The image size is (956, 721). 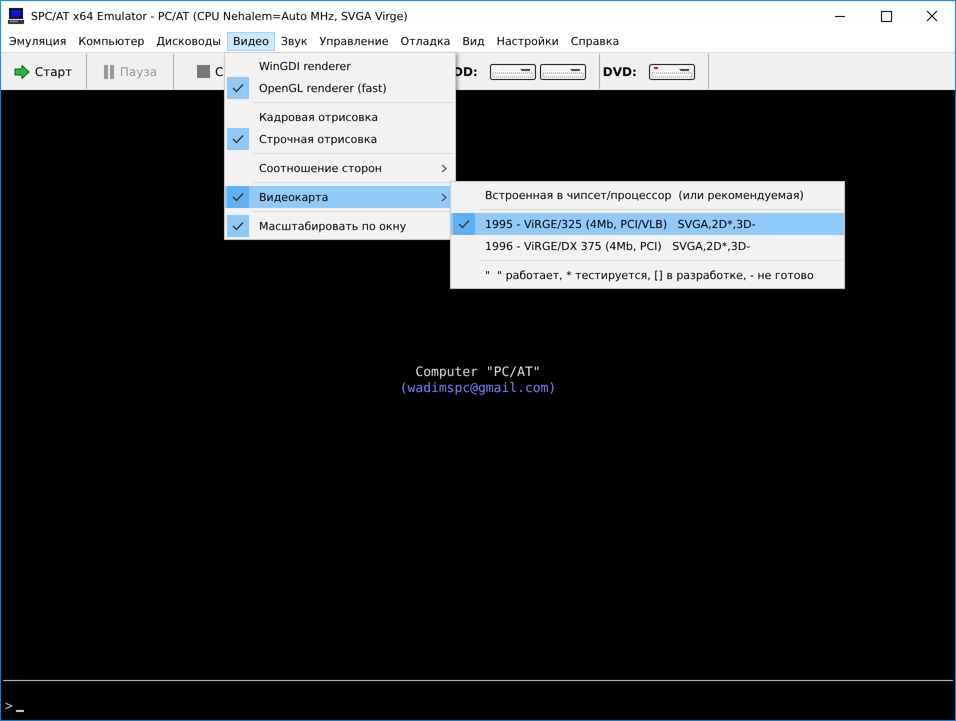 I want to click on menu-bar-item: Звук, so click(x=294, y=41).